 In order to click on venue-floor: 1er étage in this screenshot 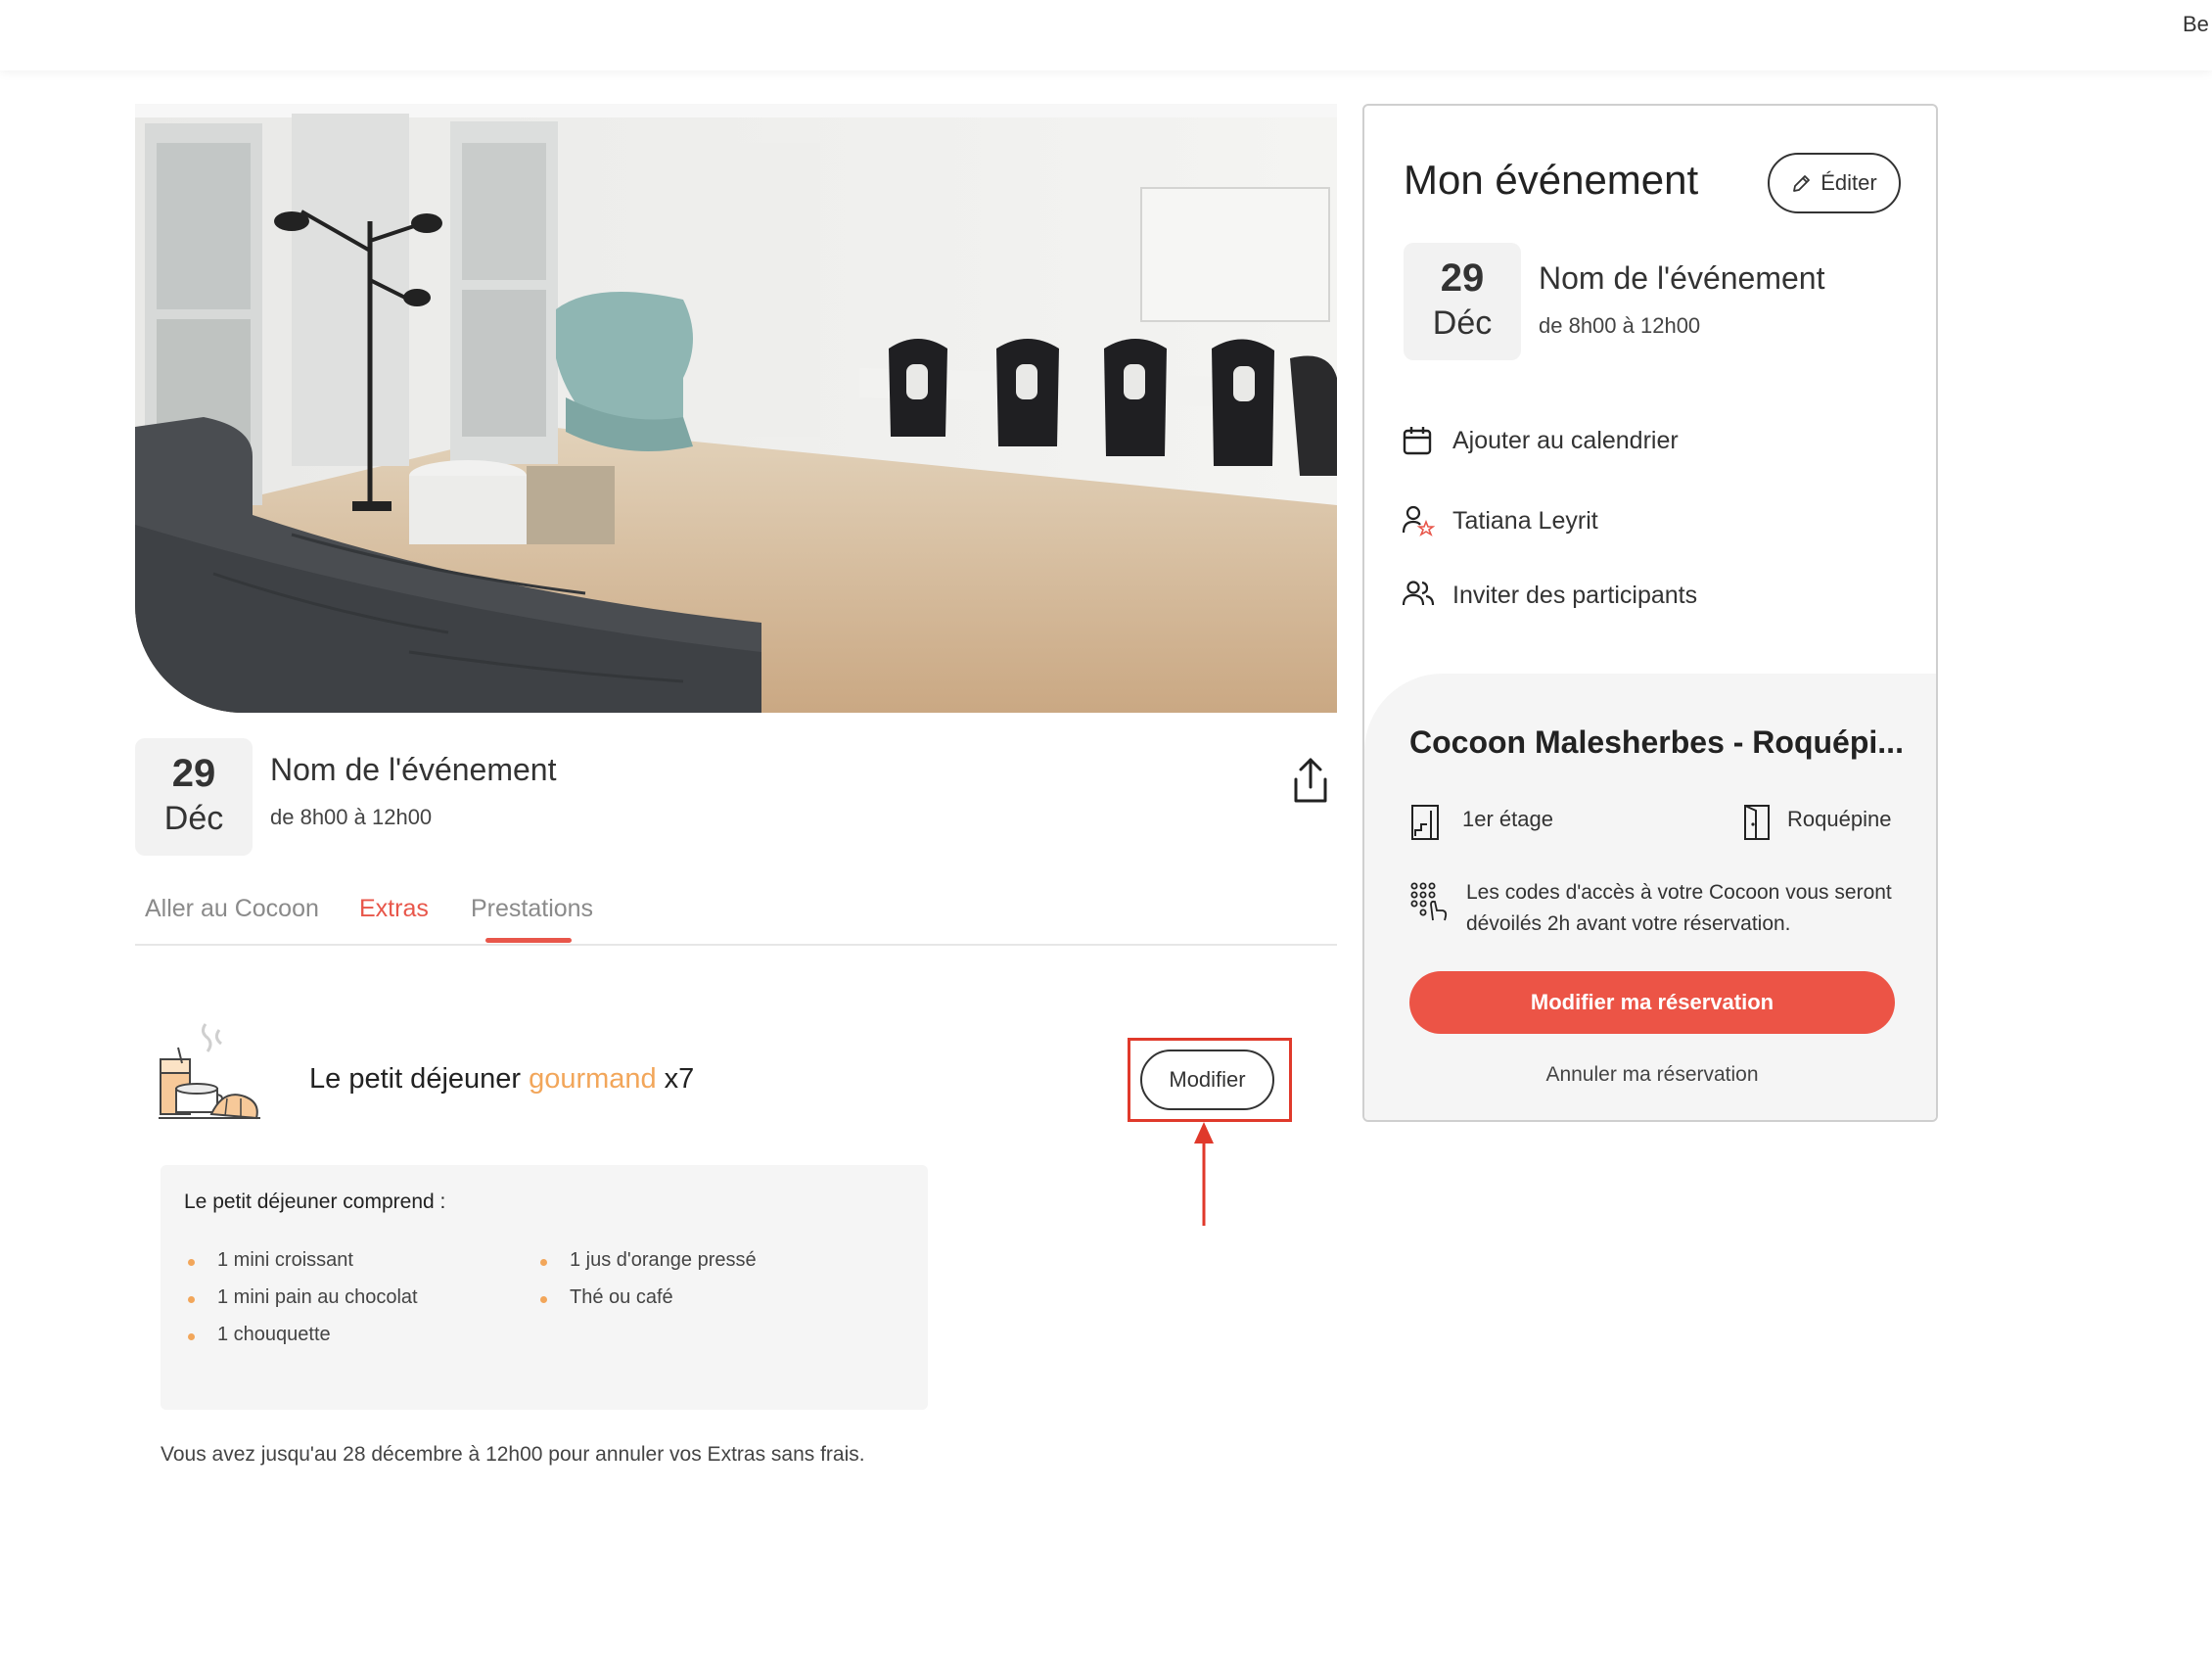, I will do `click(1507, 825)`.